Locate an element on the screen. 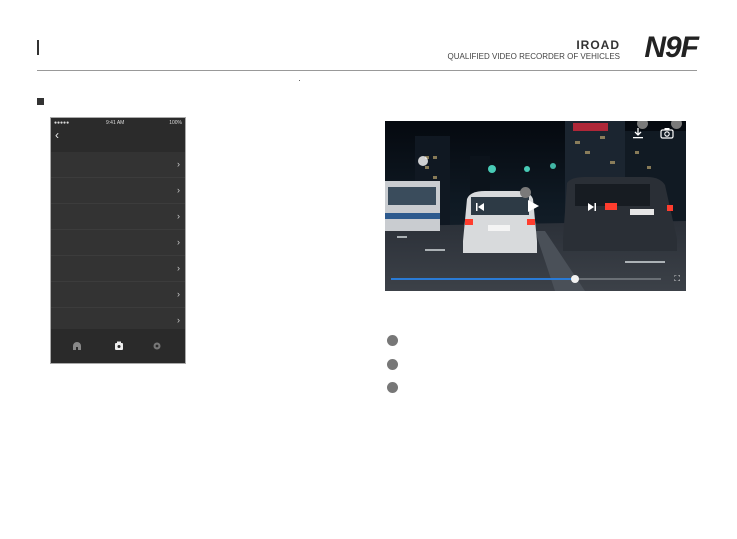 This screenshot has width=737, height=539. header-accent-bar is located at coordinates (38, 47).